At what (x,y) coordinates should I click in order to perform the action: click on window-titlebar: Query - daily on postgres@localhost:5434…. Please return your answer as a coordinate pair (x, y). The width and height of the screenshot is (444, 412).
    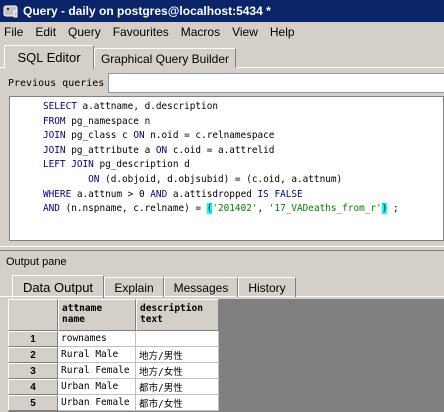
    Looking at the image, I should click on (222, 11).